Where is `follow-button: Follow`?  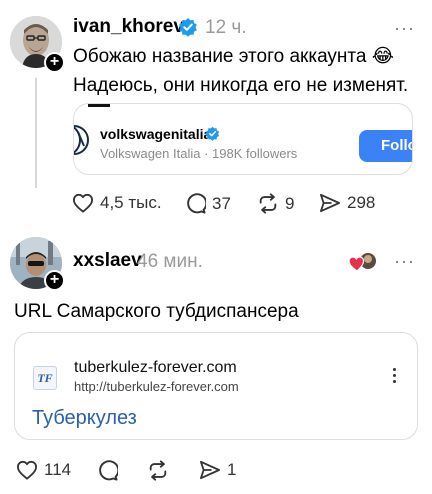
follow-button: Follow is located at coordinates (385, 146).